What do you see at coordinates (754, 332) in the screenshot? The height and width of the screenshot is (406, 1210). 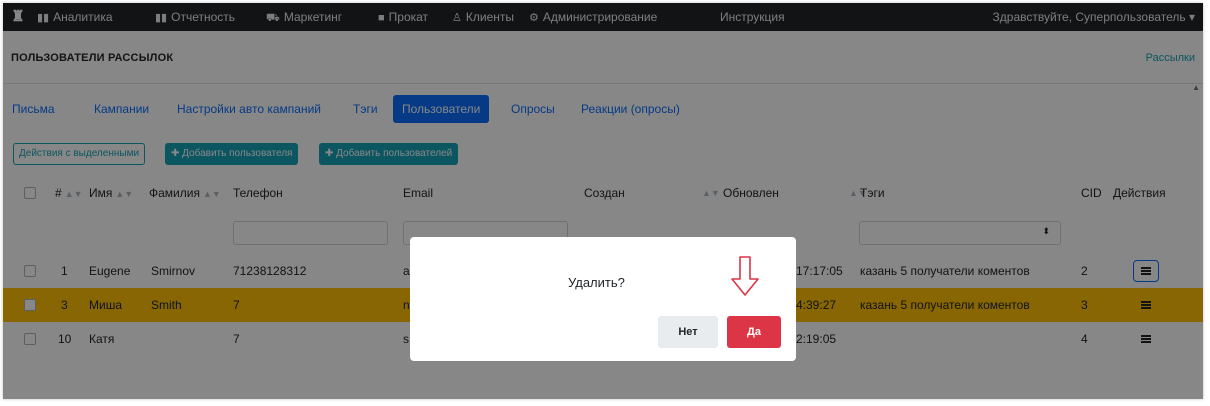 I see `confirm-delete-button: Да` at bounding box center [754, 332].